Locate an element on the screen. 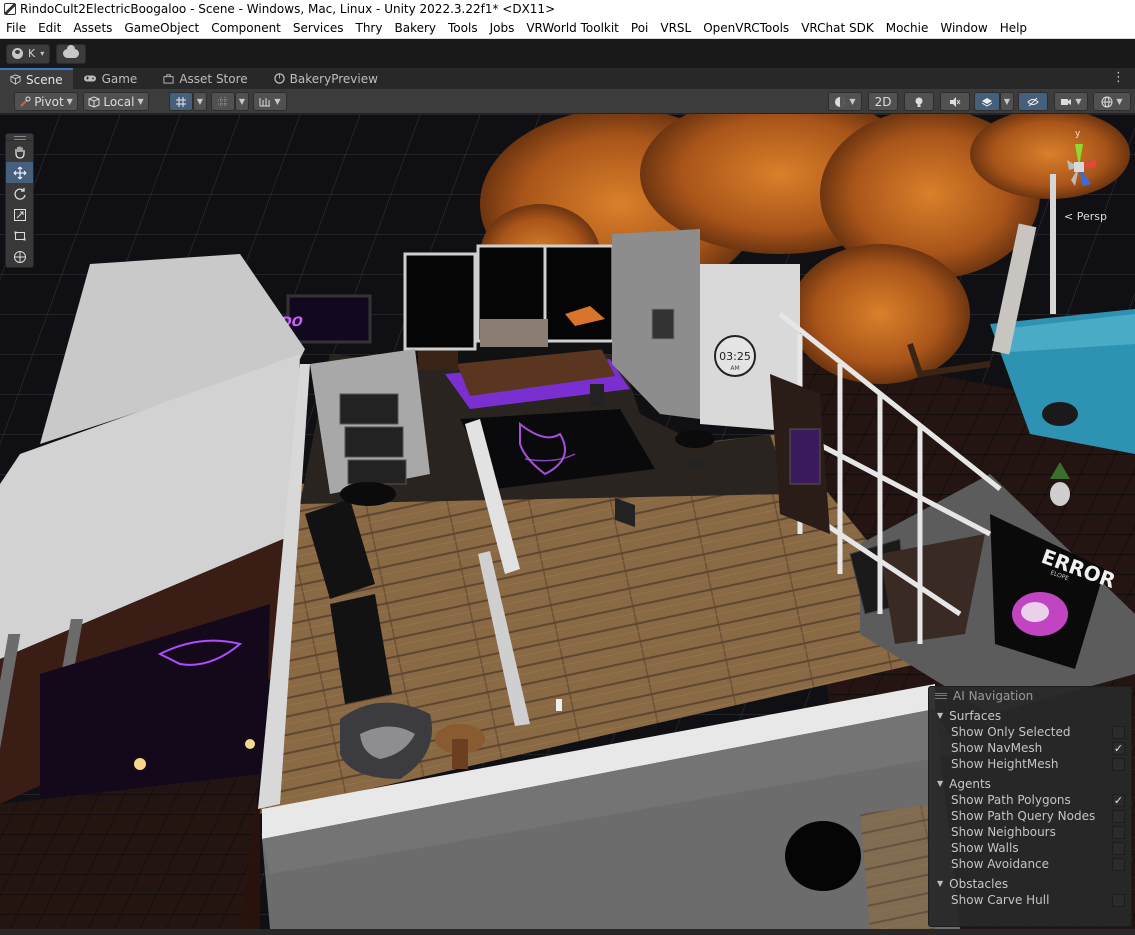 The height and width of the screenshot is (935, 1135). 2d-label: 2D is located at coordinates (883, 101).